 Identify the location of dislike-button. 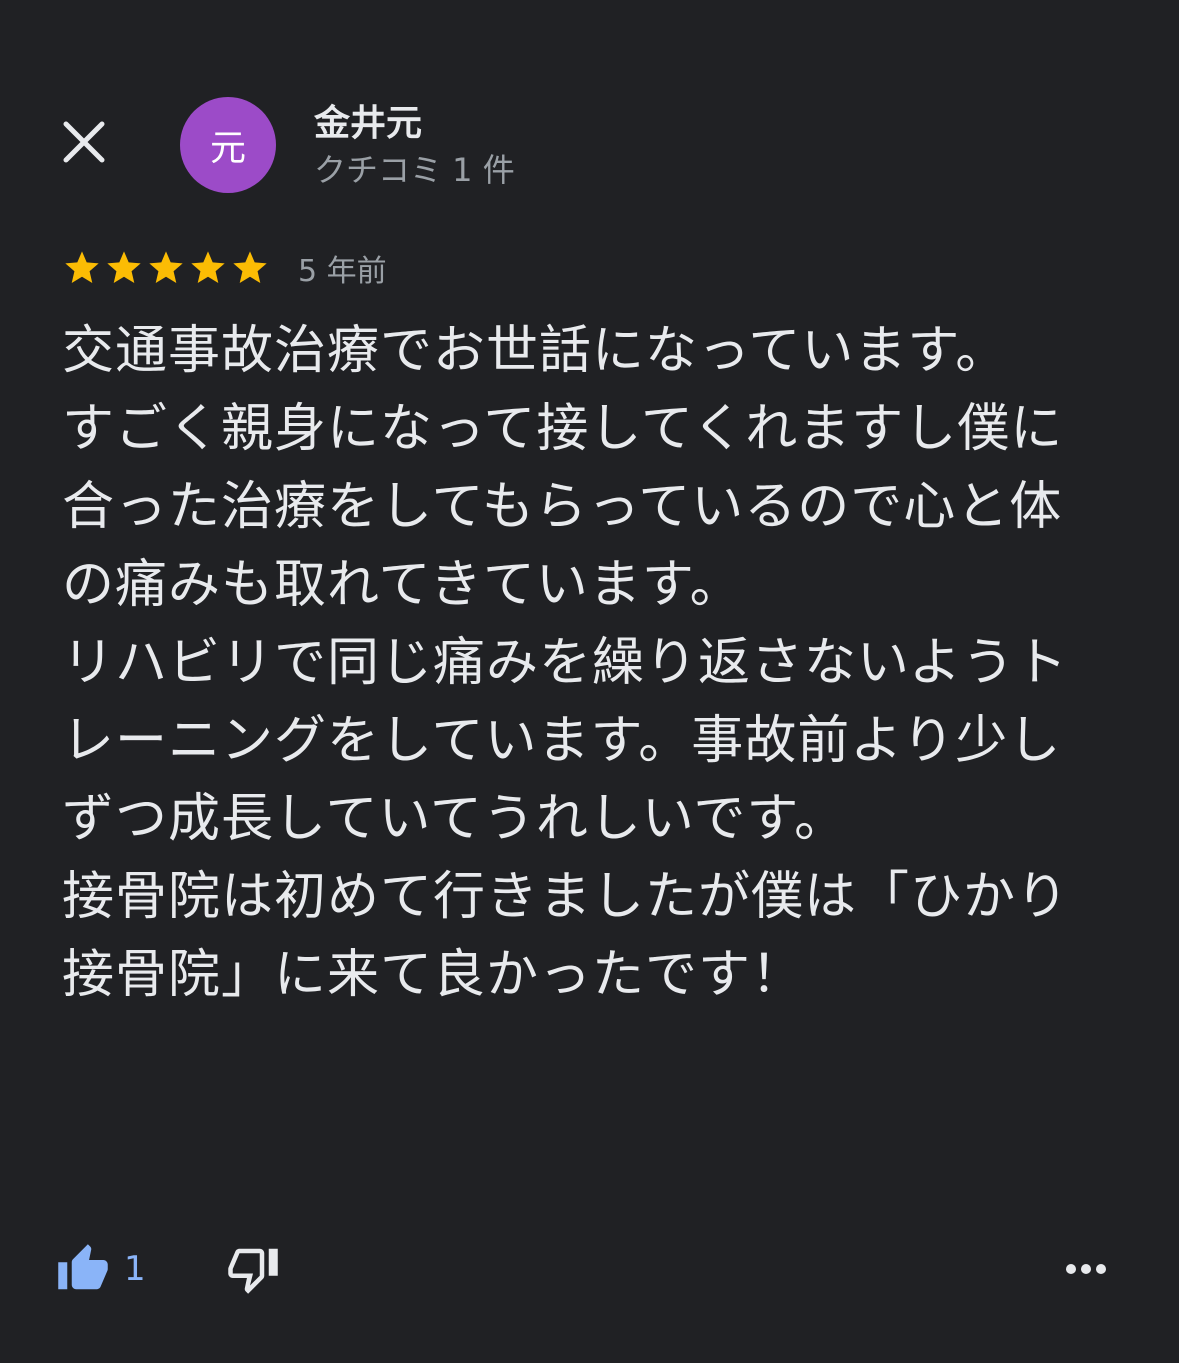
(253, 1269).